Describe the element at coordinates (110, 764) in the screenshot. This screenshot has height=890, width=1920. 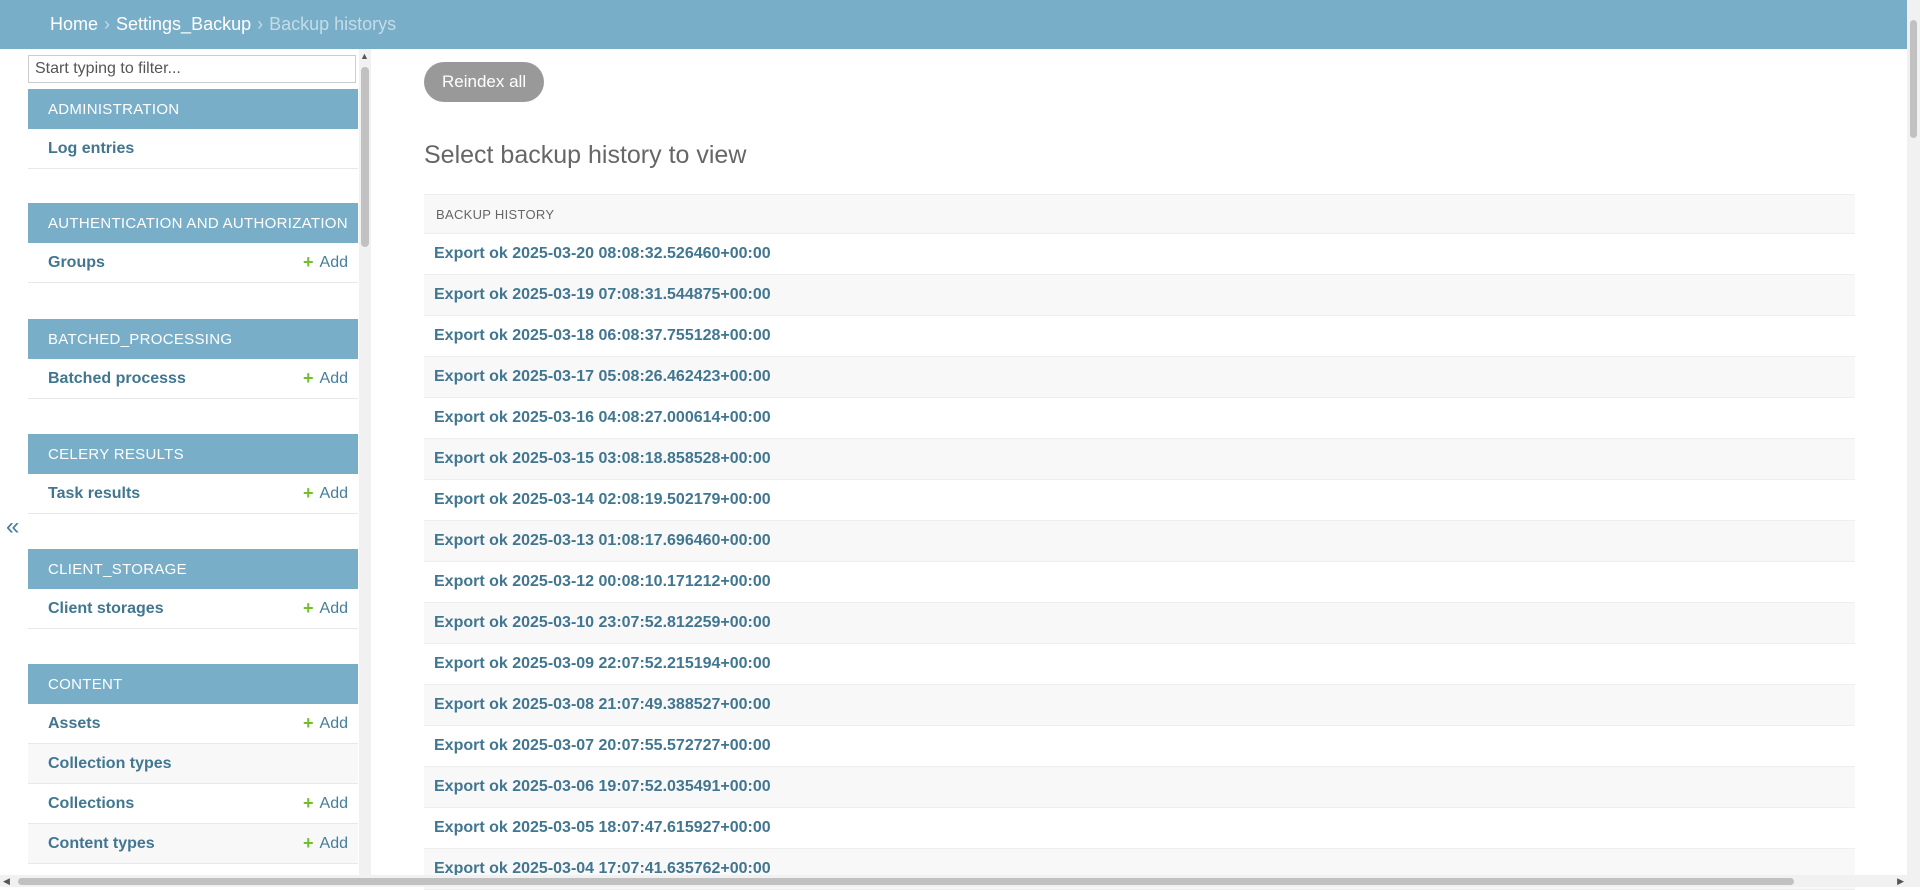
I see `sidebar-item-link: Collection types` at that location.